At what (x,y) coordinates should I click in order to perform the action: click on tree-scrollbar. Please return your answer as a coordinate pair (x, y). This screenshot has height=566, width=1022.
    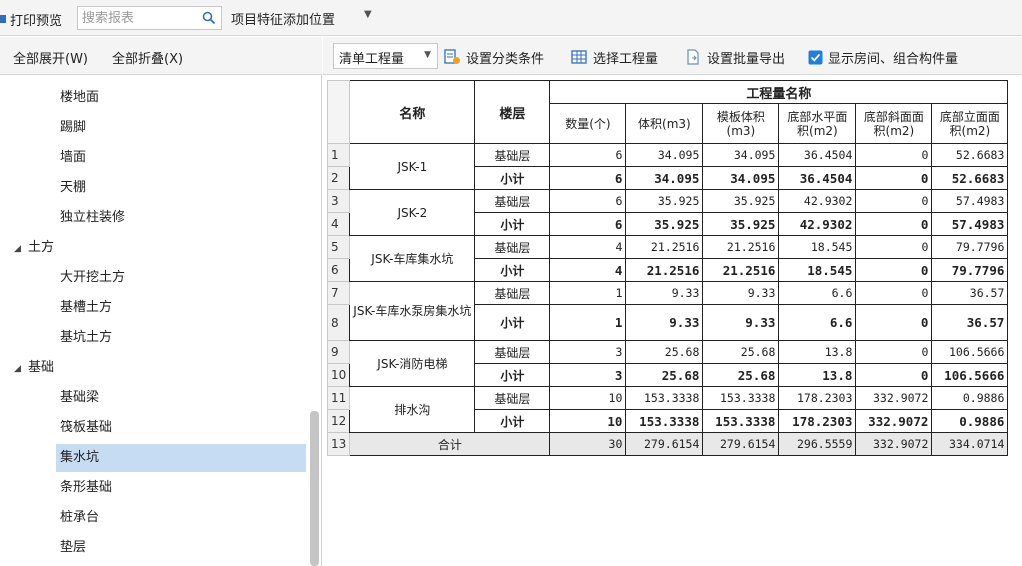
    Looking at the image, I should click on (314, 488).